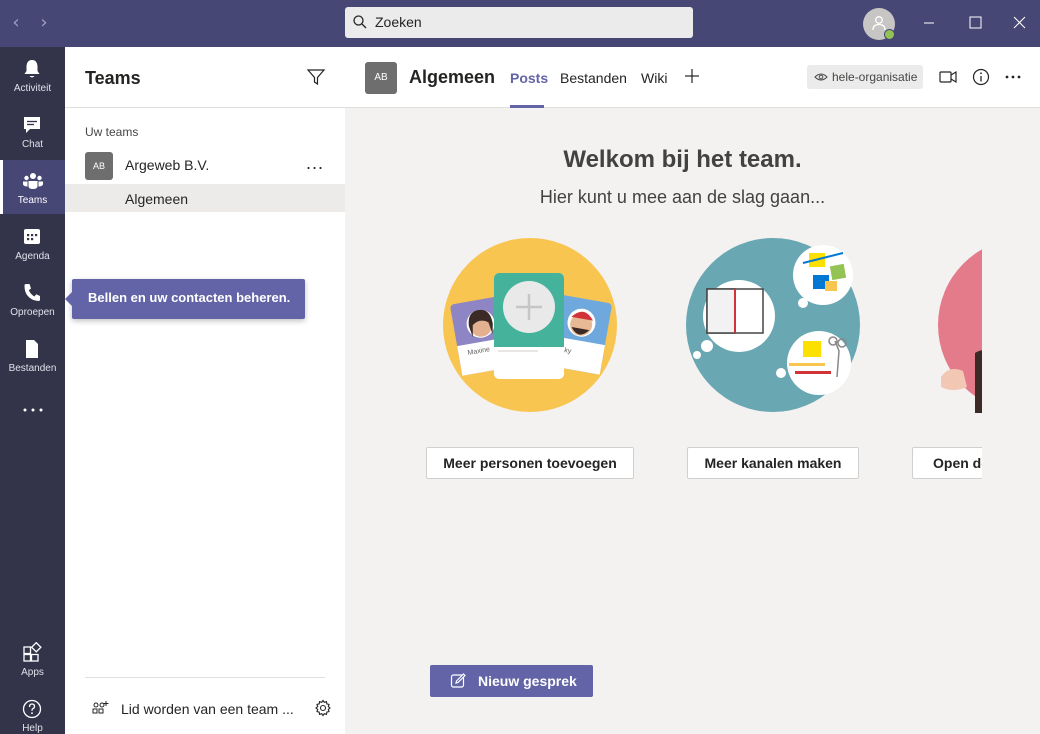 This screenshot has height=734, width=1040. What do you see at coordinates (529, 78) in the screenshot?
I see `tab-posts: Posts` at bounding box center [529, 78].